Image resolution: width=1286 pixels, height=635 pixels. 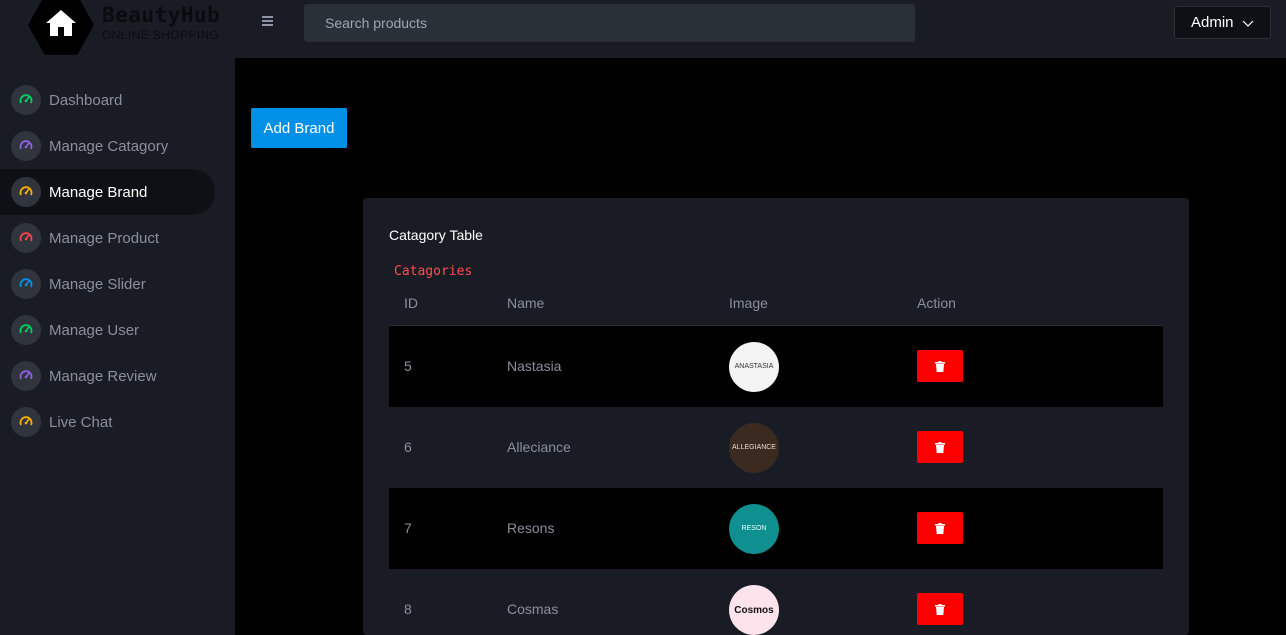 I want to click on sidebar-item-dashboard: Dashboard, so click(x=107, y=100).